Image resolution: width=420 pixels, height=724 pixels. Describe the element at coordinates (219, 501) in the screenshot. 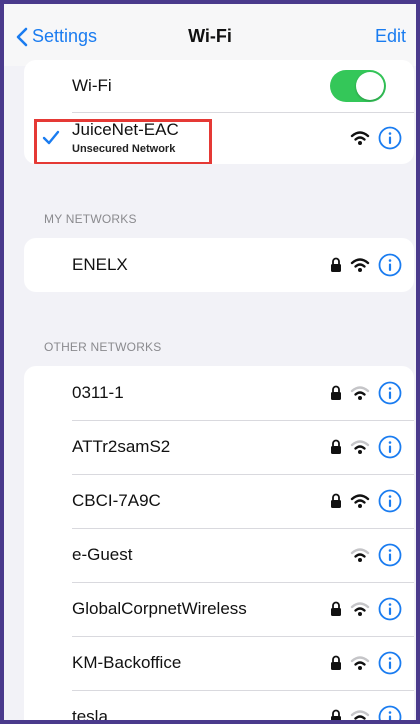

I see `network-row: CBCI-7A9C` at that location.